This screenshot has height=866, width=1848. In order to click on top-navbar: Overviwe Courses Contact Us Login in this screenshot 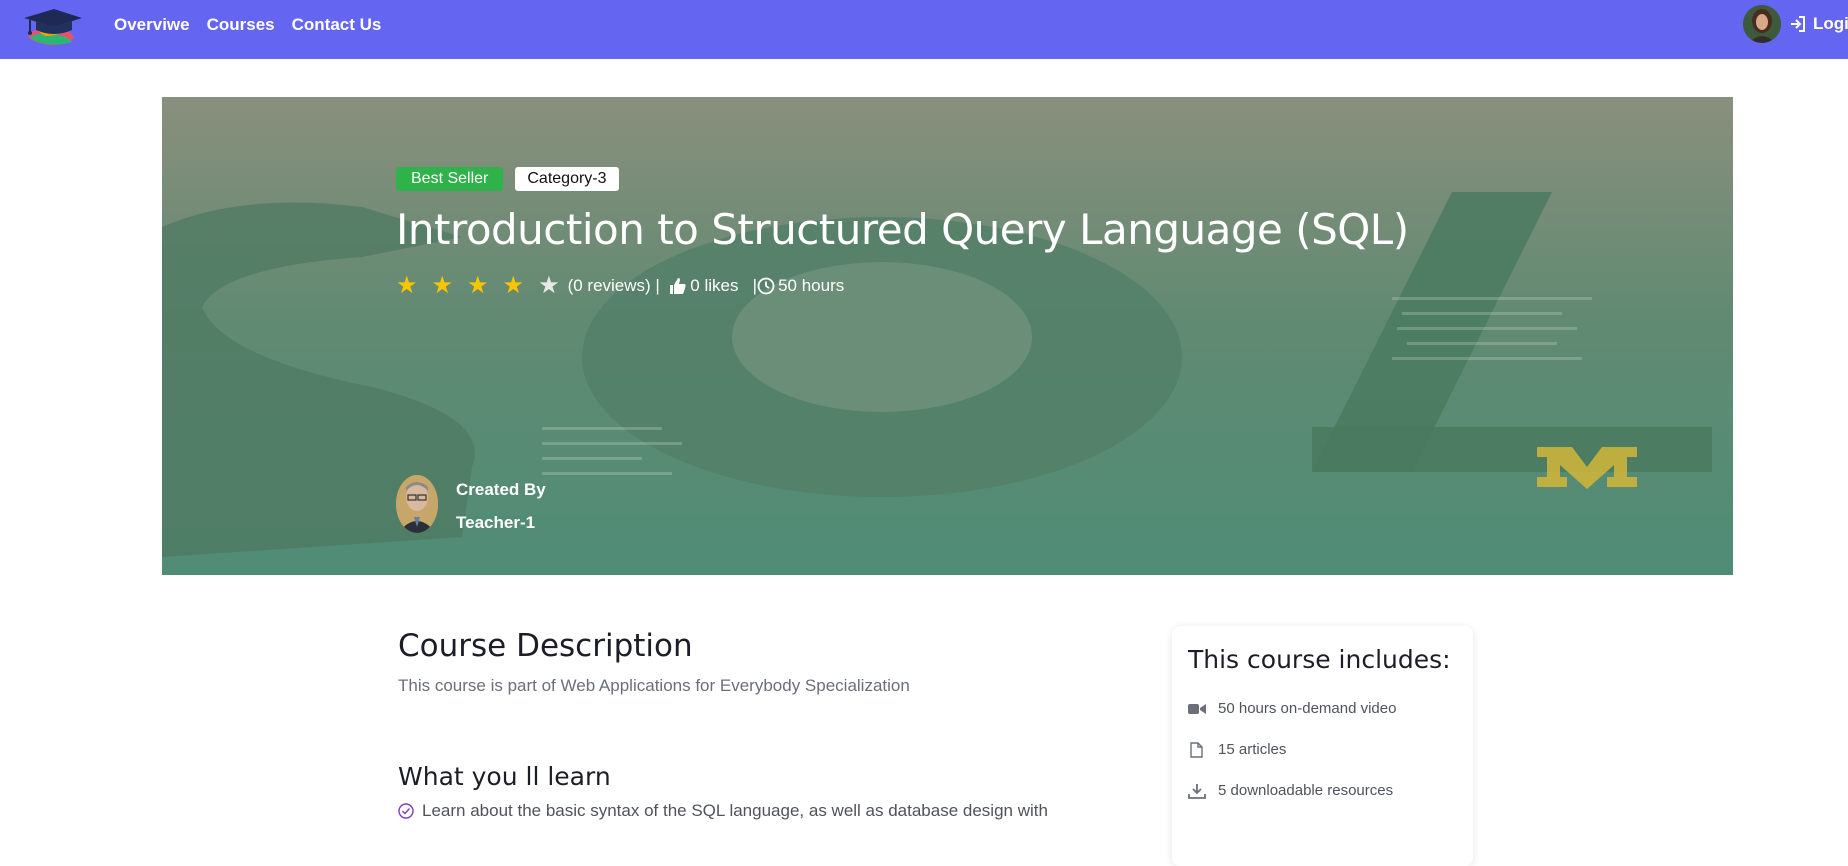, I will do `click(924, 29)`.